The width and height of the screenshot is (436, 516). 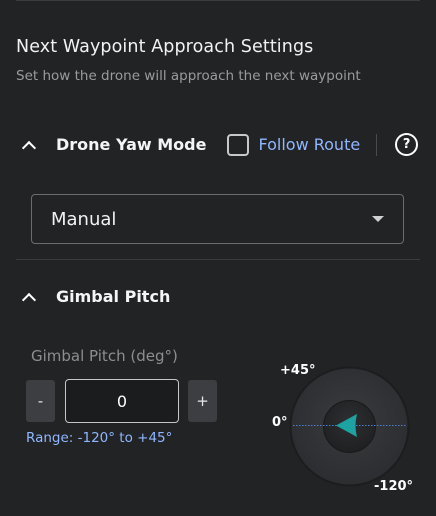 I want to click on top-divider, so click(x=218, y=0).